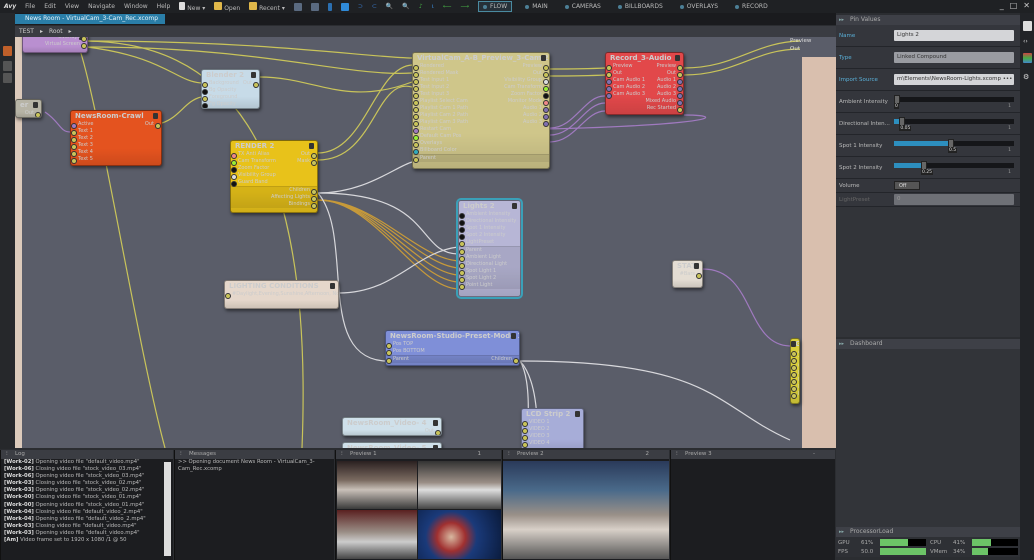 The height and width of the screenshot is (560, 1034). Describe the element at coordinates (907, 185) in the screenshot. I see `volume-toggle: Off` at that location.